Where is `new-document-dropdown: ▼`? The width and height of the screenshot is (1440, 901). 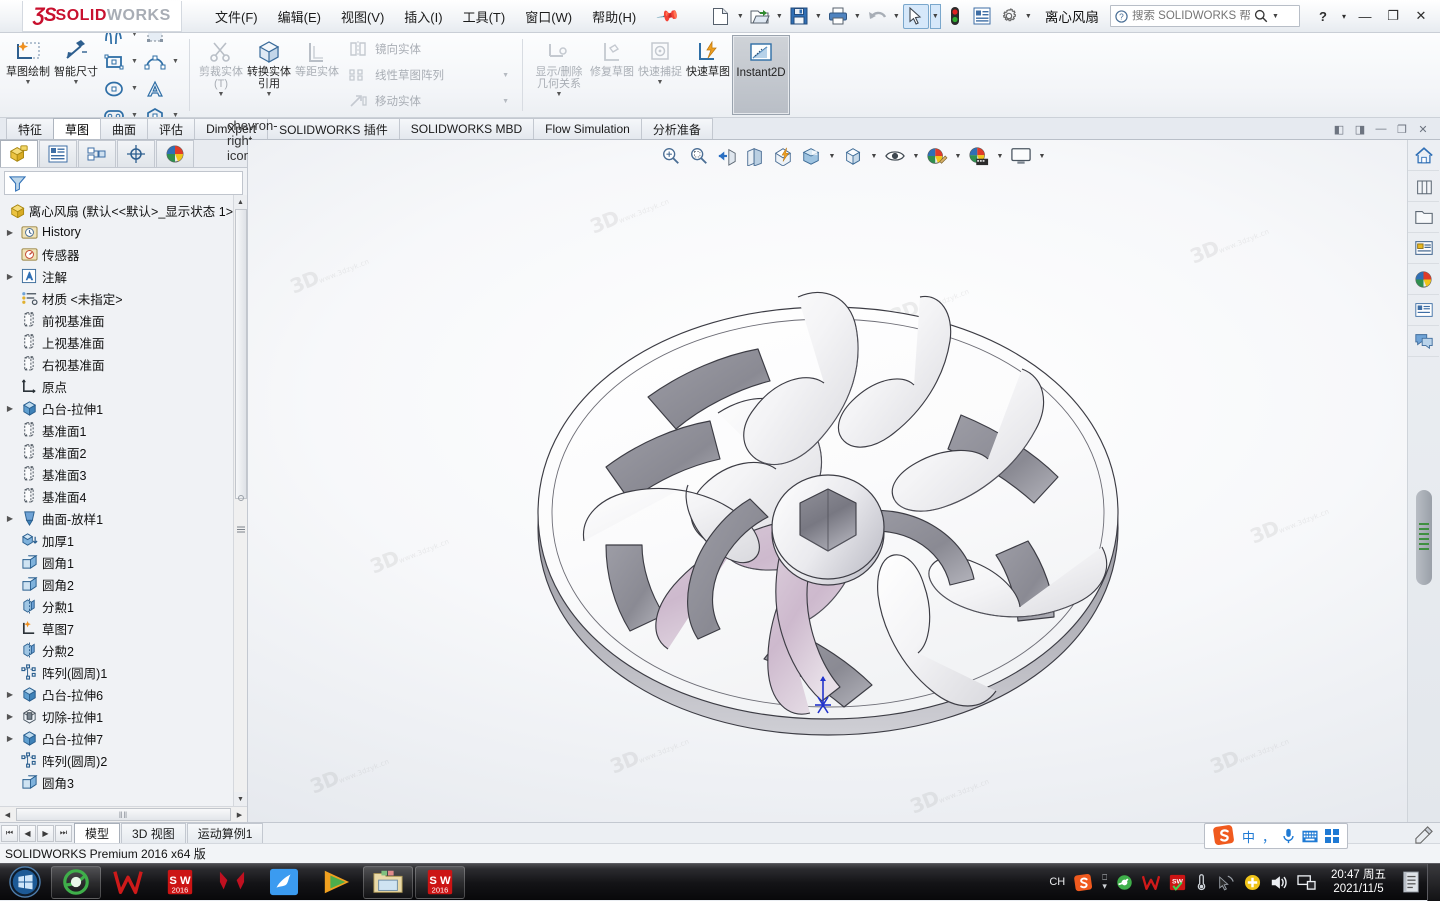
new-document-dropdown: ▼ is located at coordinates (740, 16).